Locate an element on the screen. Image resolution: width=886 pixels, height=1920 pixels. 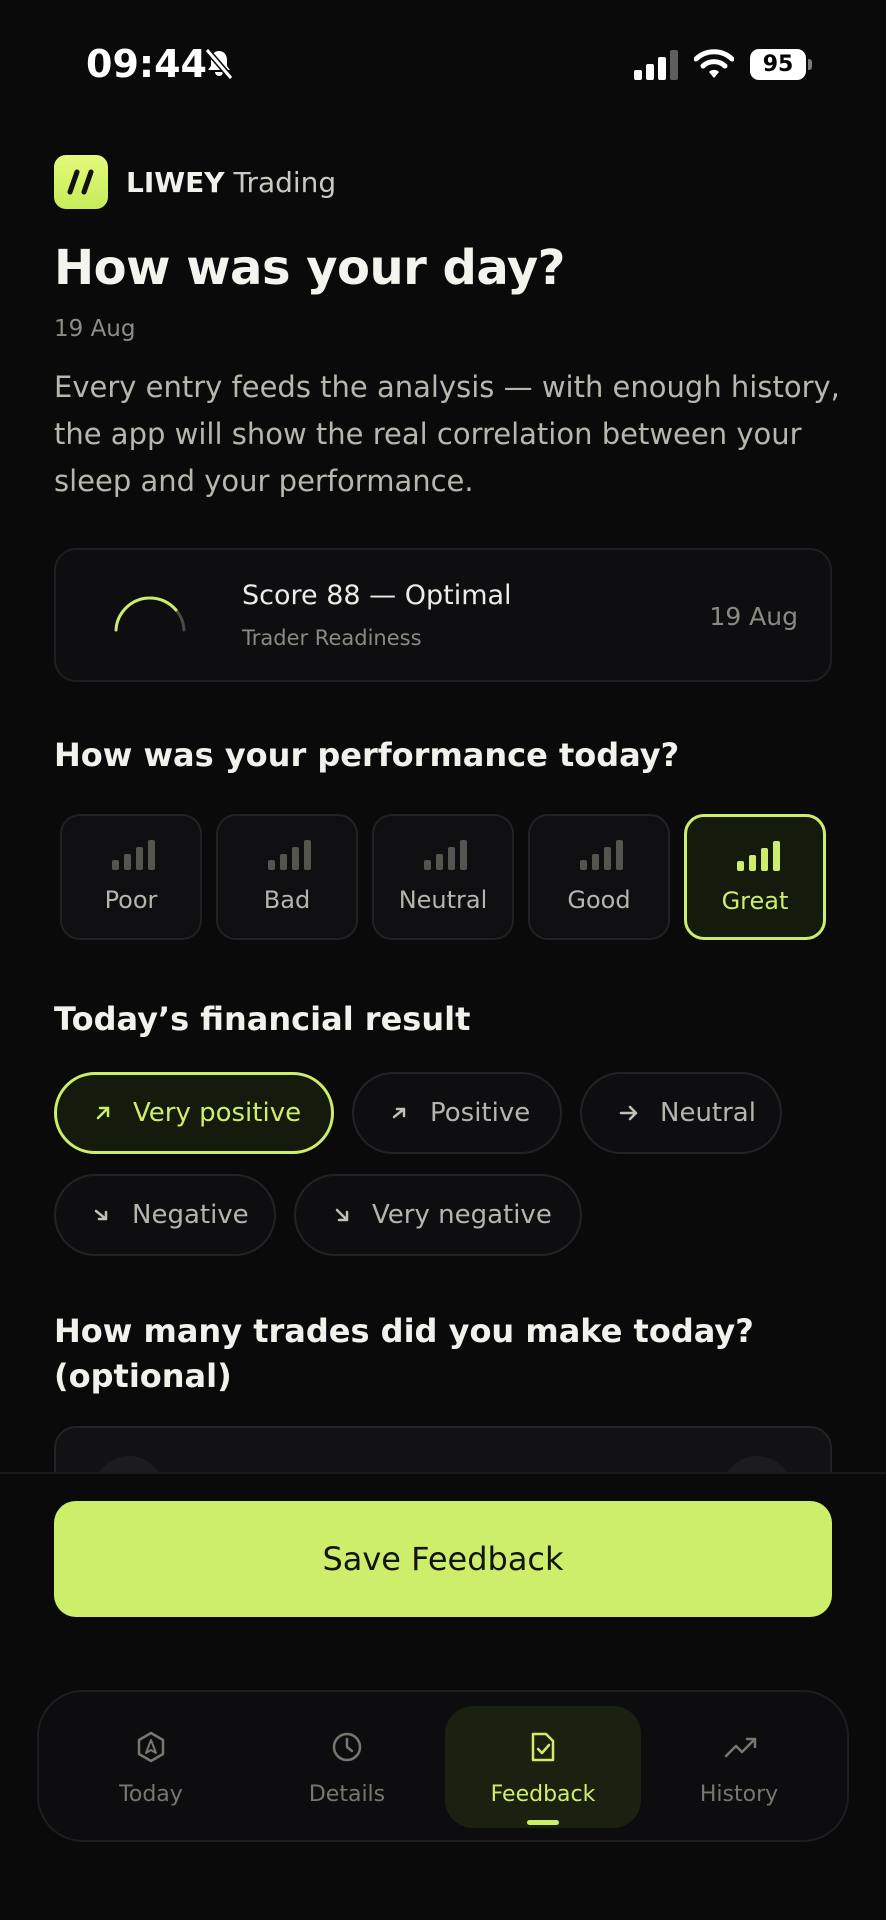
performance-option-label: Poor is located at coordinates (131, 900).